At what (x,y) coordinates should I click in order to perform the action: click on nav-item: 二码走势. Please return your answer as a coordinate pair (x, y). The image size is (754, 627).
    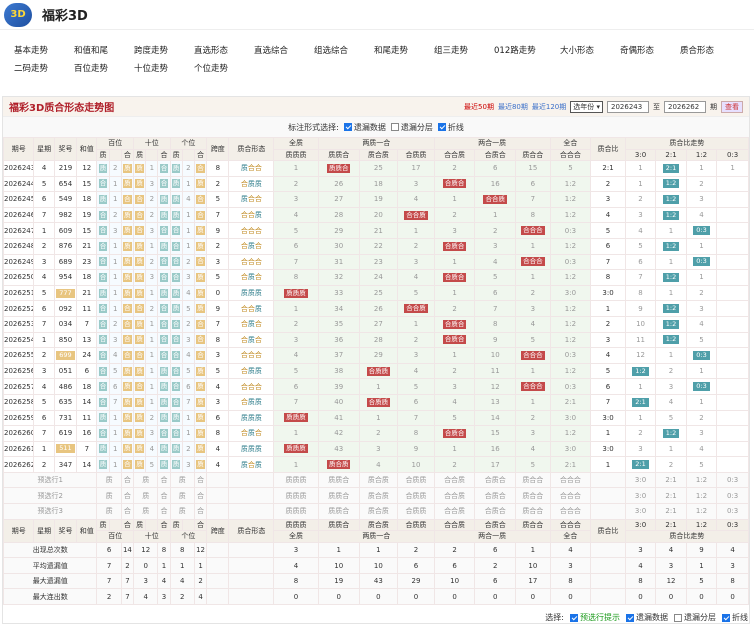
    Looking at the image, I should click on (31, 68).